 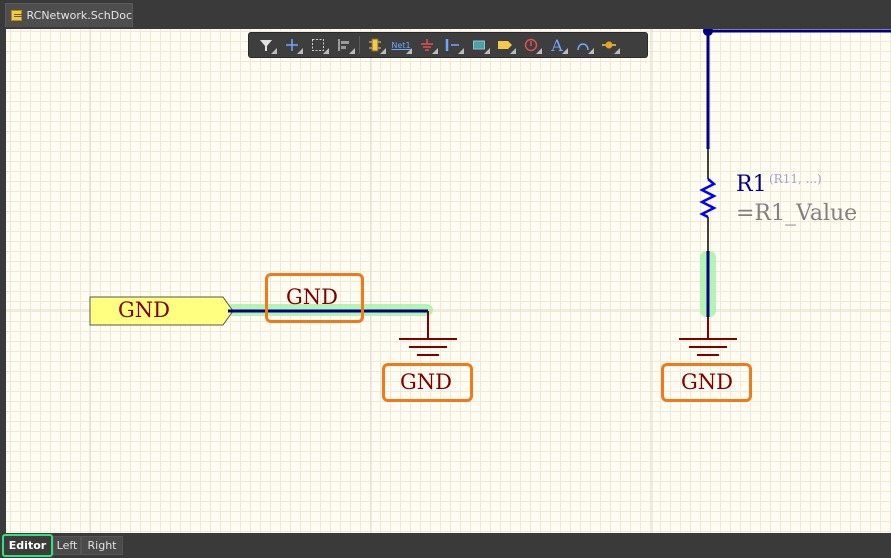 What do you see at coordinates (314, 298) in the screenshot?
I see `net-label-highlight` at bounding box center [314, 298].